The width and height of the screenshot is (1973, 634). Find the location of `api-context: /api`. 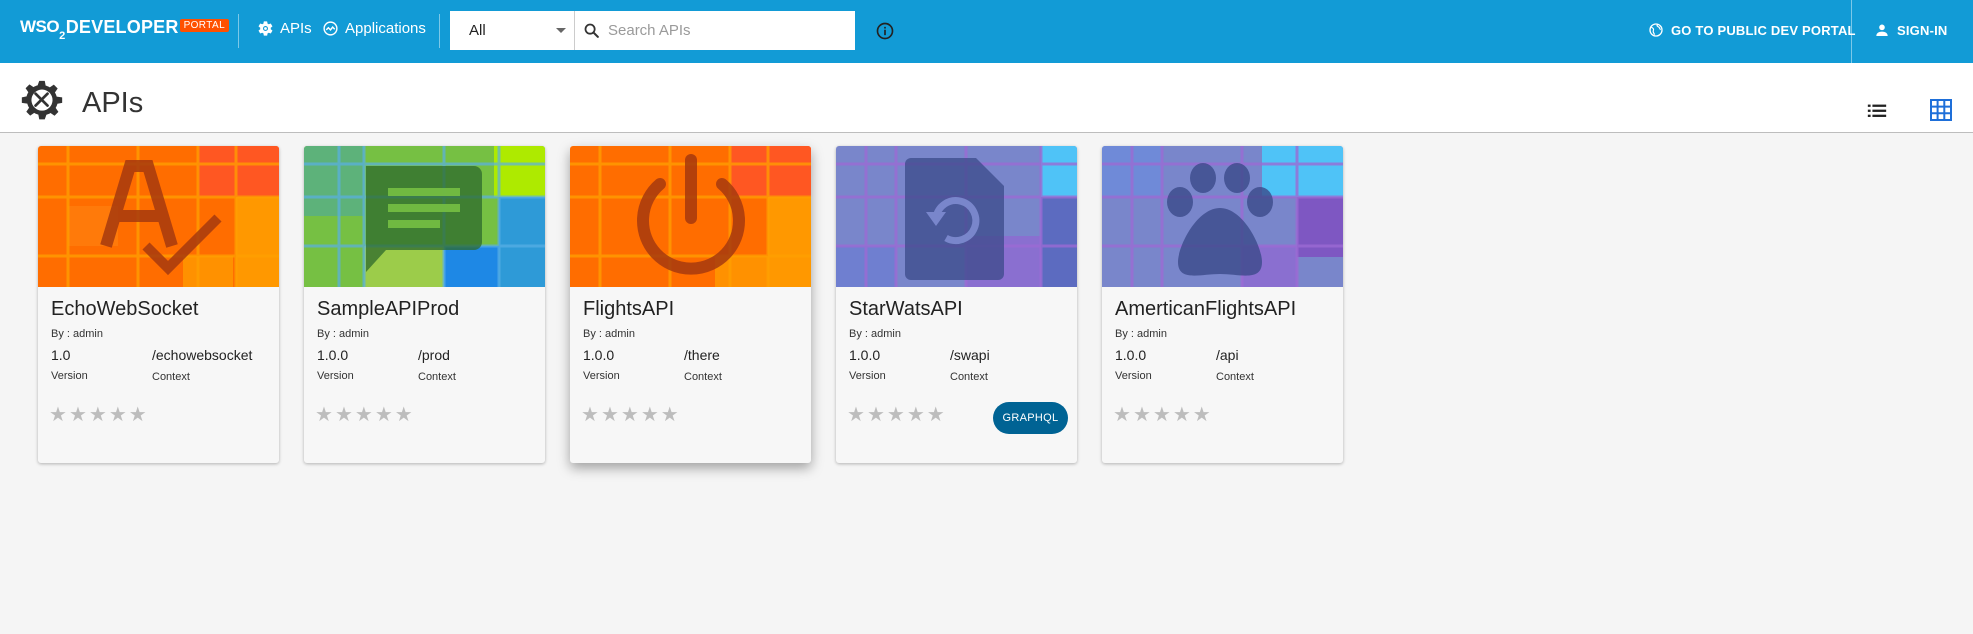

api-context: /api is located at coordinates (1227, 355).